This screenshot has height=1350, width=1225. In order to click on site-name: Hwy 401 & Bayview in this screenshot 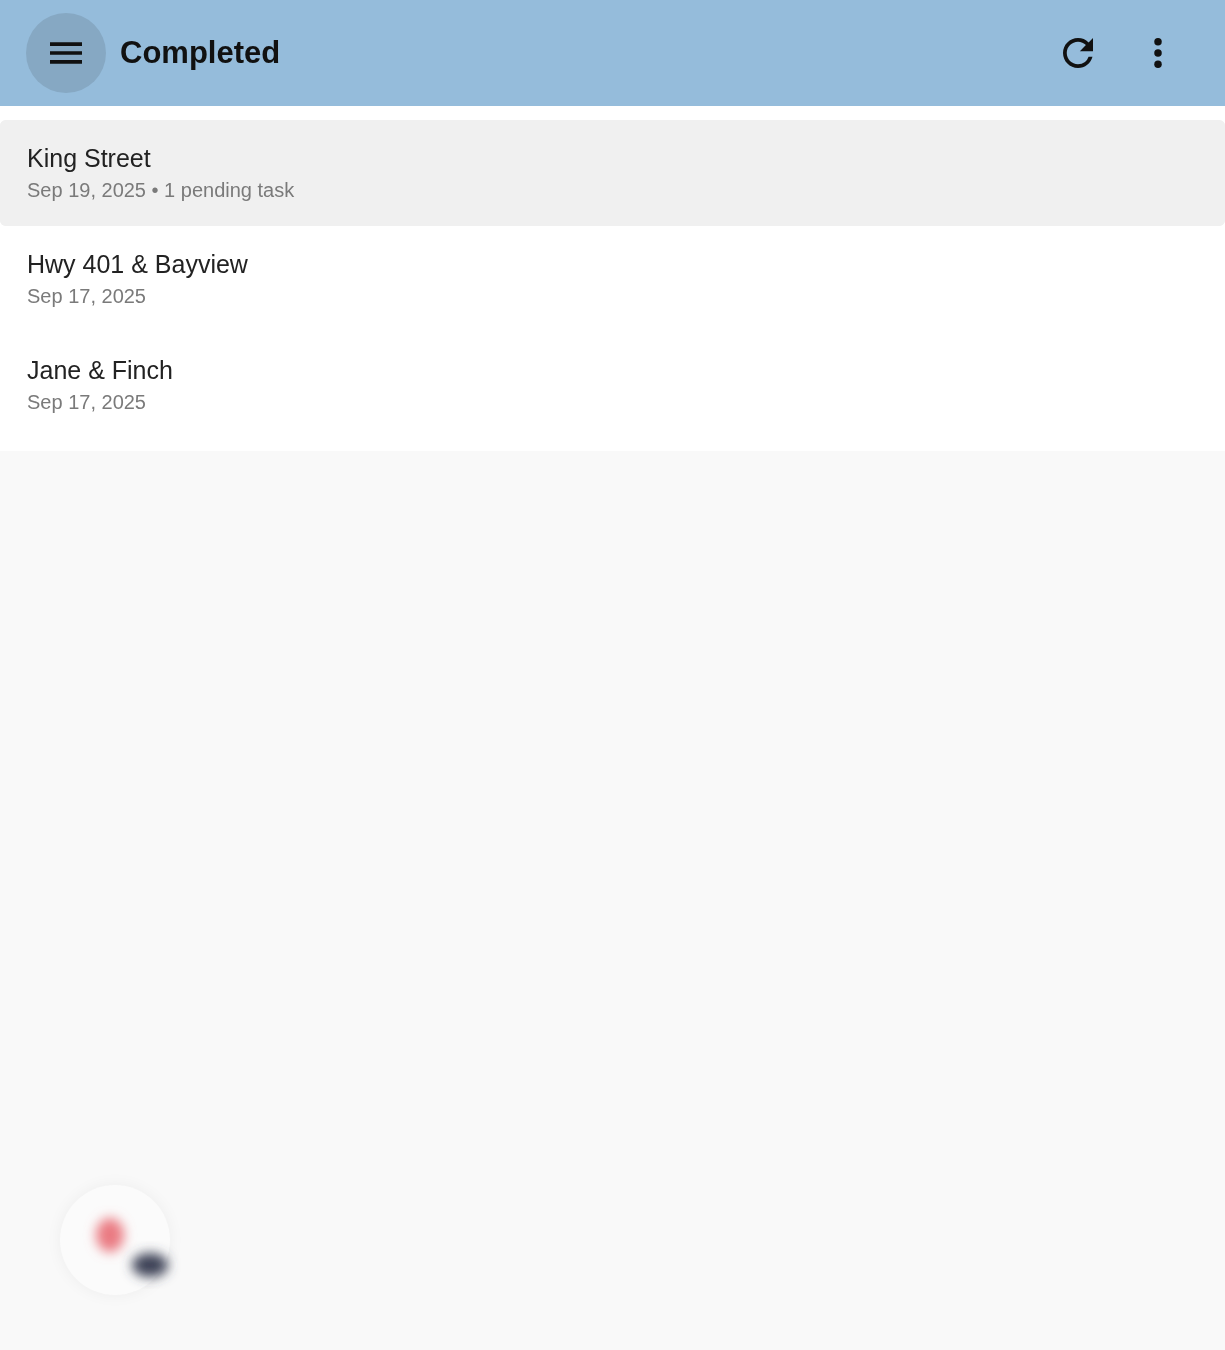, I will do `click(138, 264)`.